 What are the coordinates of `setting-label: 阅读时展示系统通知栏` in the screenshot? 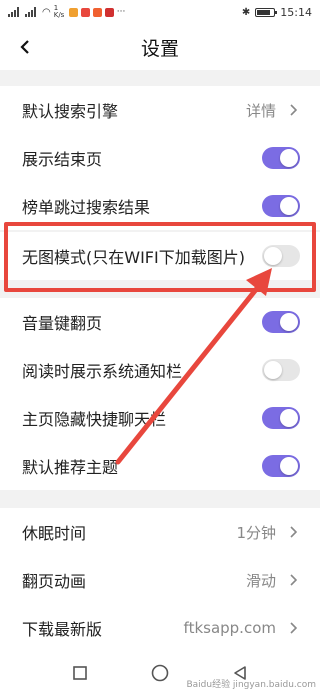 It's located at (102, 371).